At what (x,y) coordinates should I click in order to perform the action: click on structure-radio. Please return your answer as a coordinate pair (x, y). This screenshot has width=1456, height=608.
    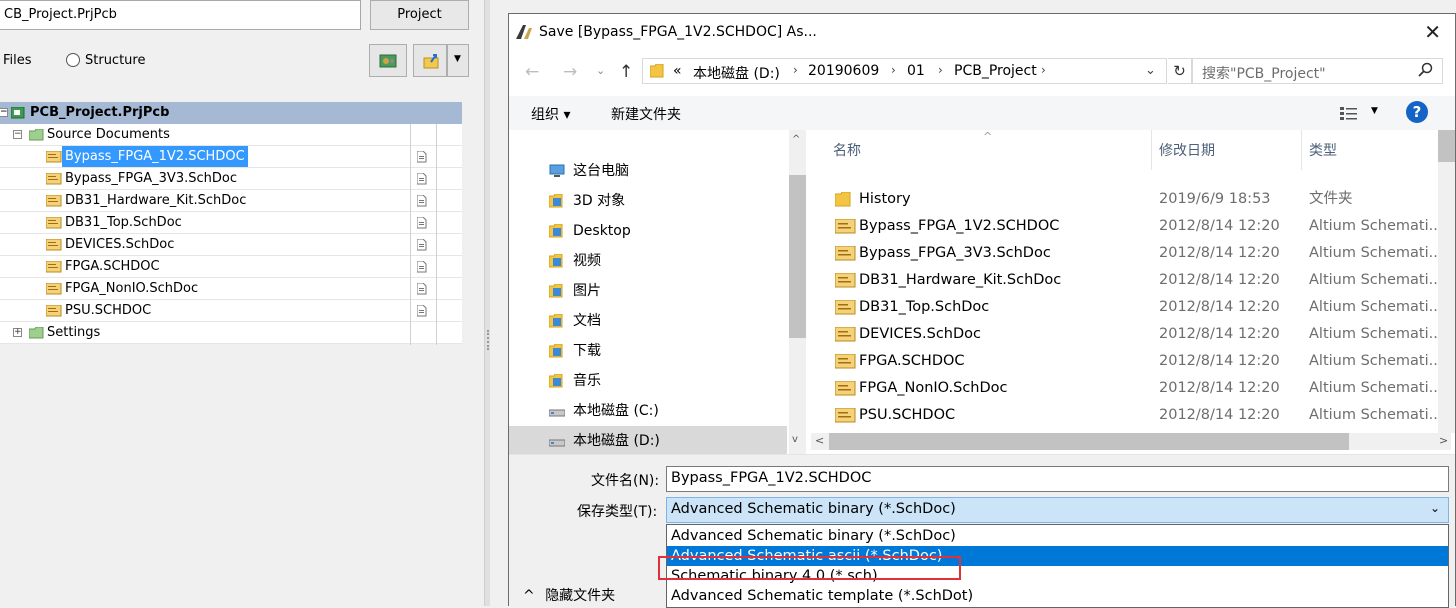
    Looking at the image, I should click on (73, 60).